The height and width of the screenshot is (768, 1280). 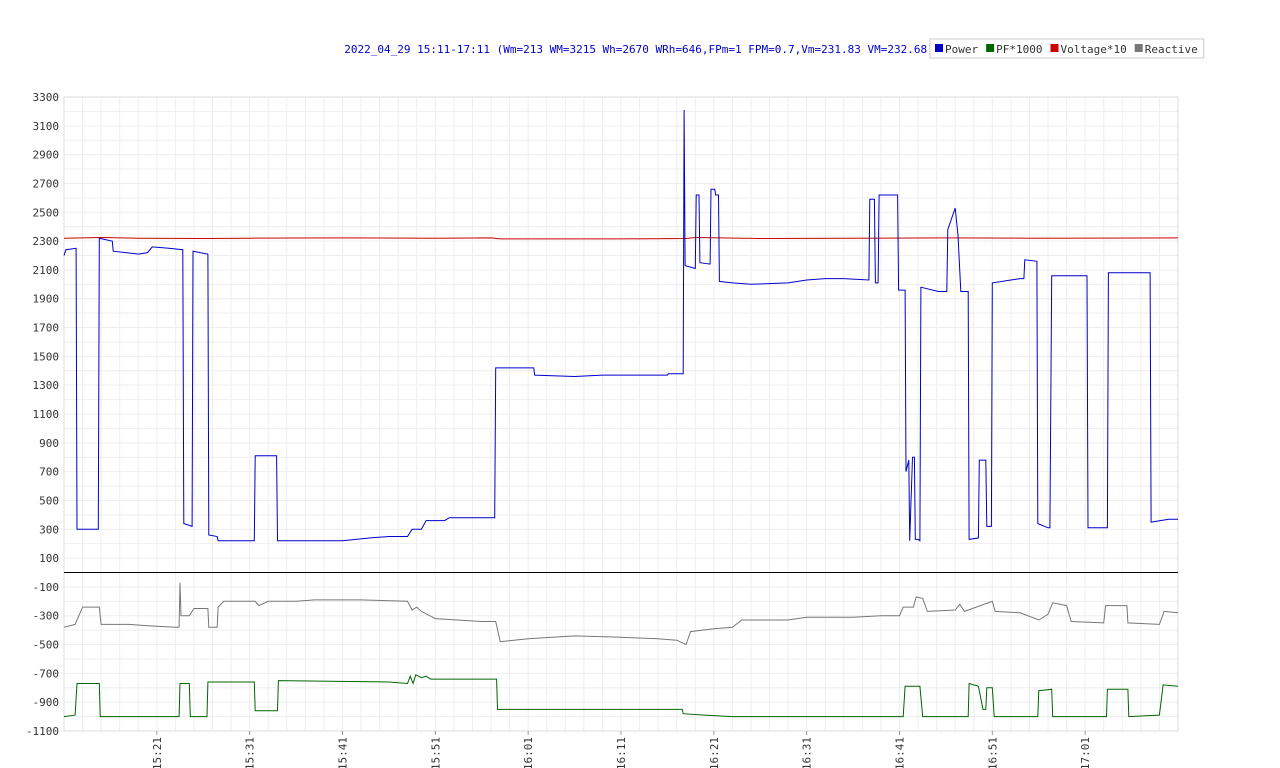 I want to click on x-tick-label: 16:11, so click(x=621, y=752).